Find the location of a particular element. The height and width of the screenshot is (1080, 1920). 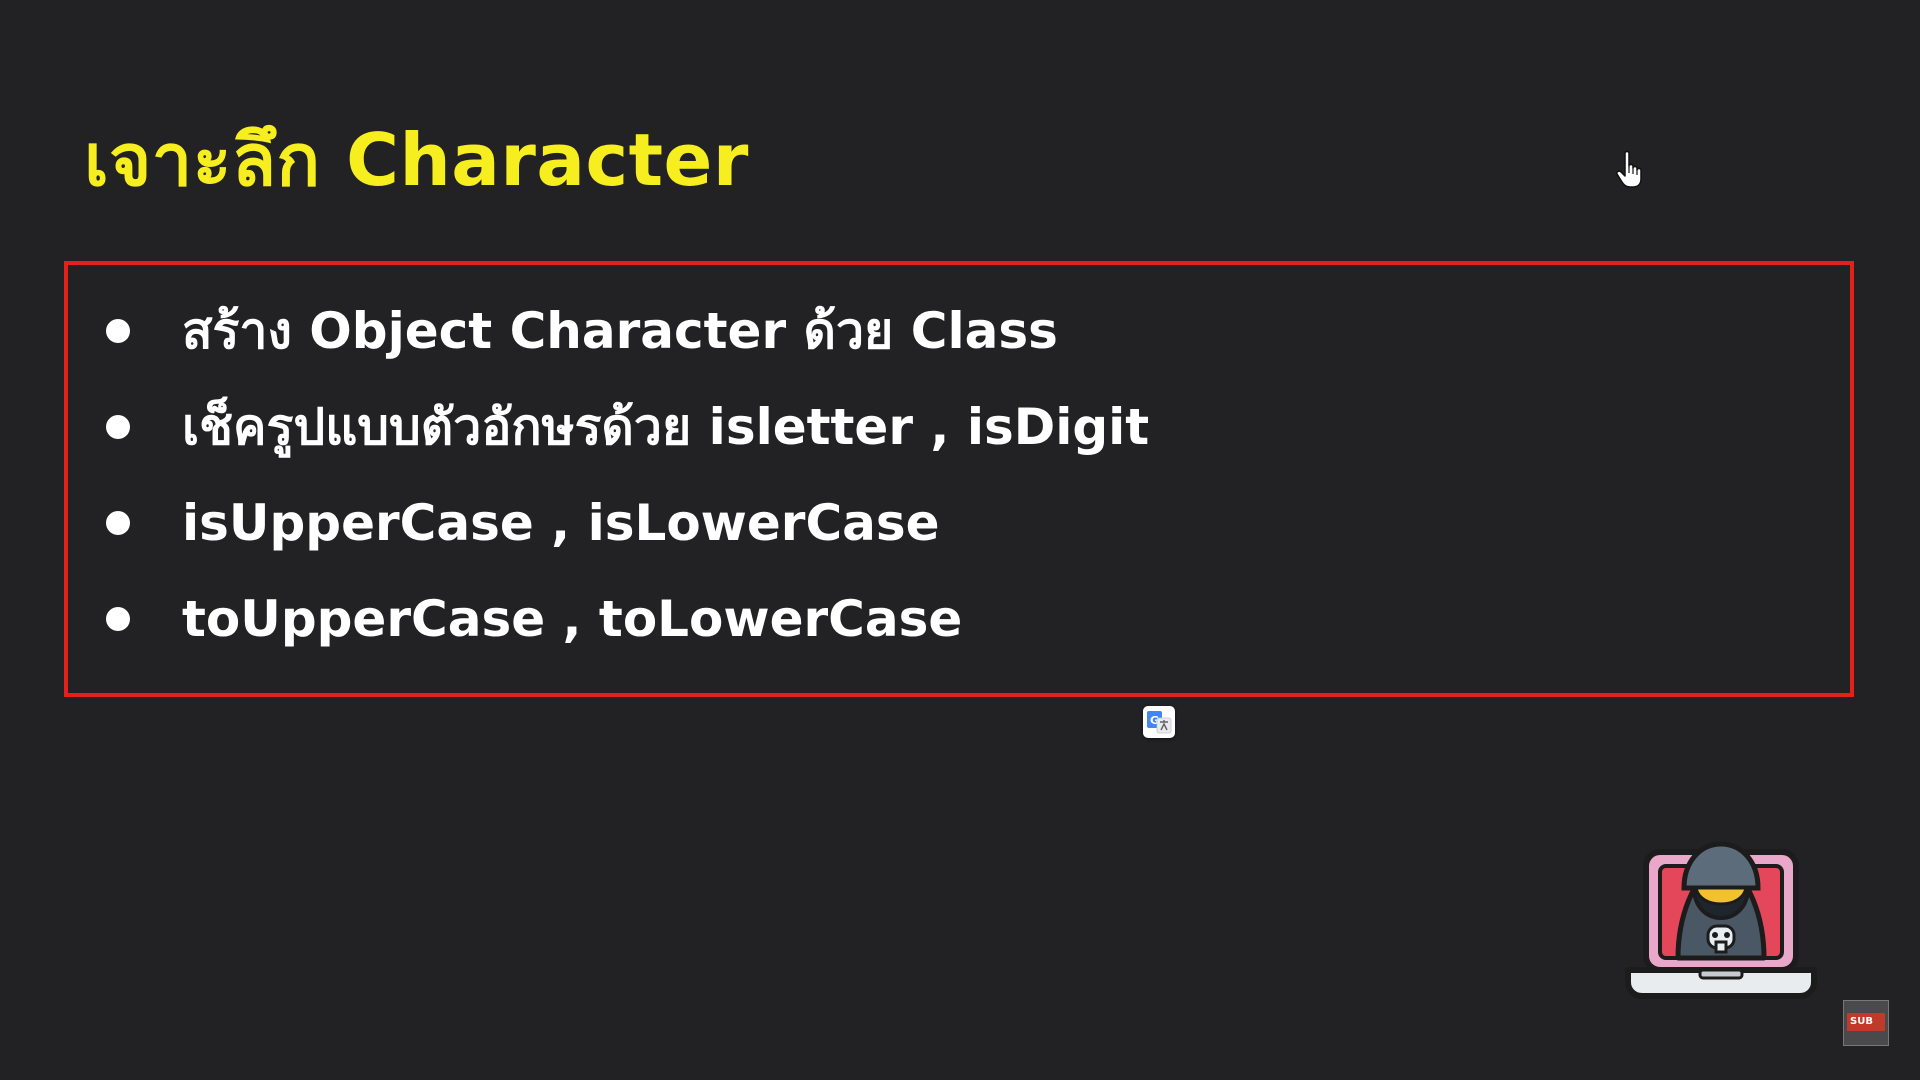

list-item: isUpperCase , isLowerCase is located at coordinates (959, 523).